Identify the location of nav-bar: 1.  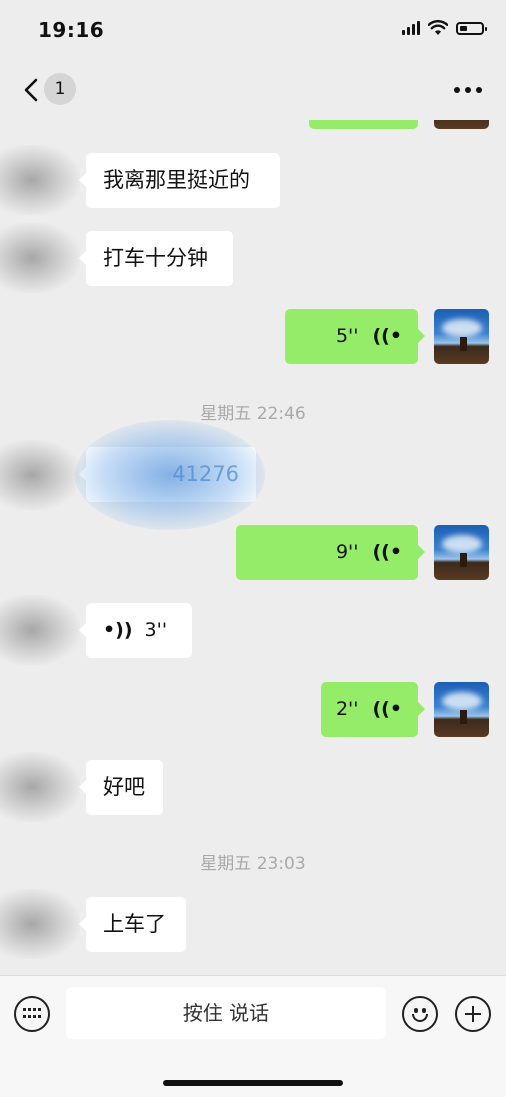
(253, 90).